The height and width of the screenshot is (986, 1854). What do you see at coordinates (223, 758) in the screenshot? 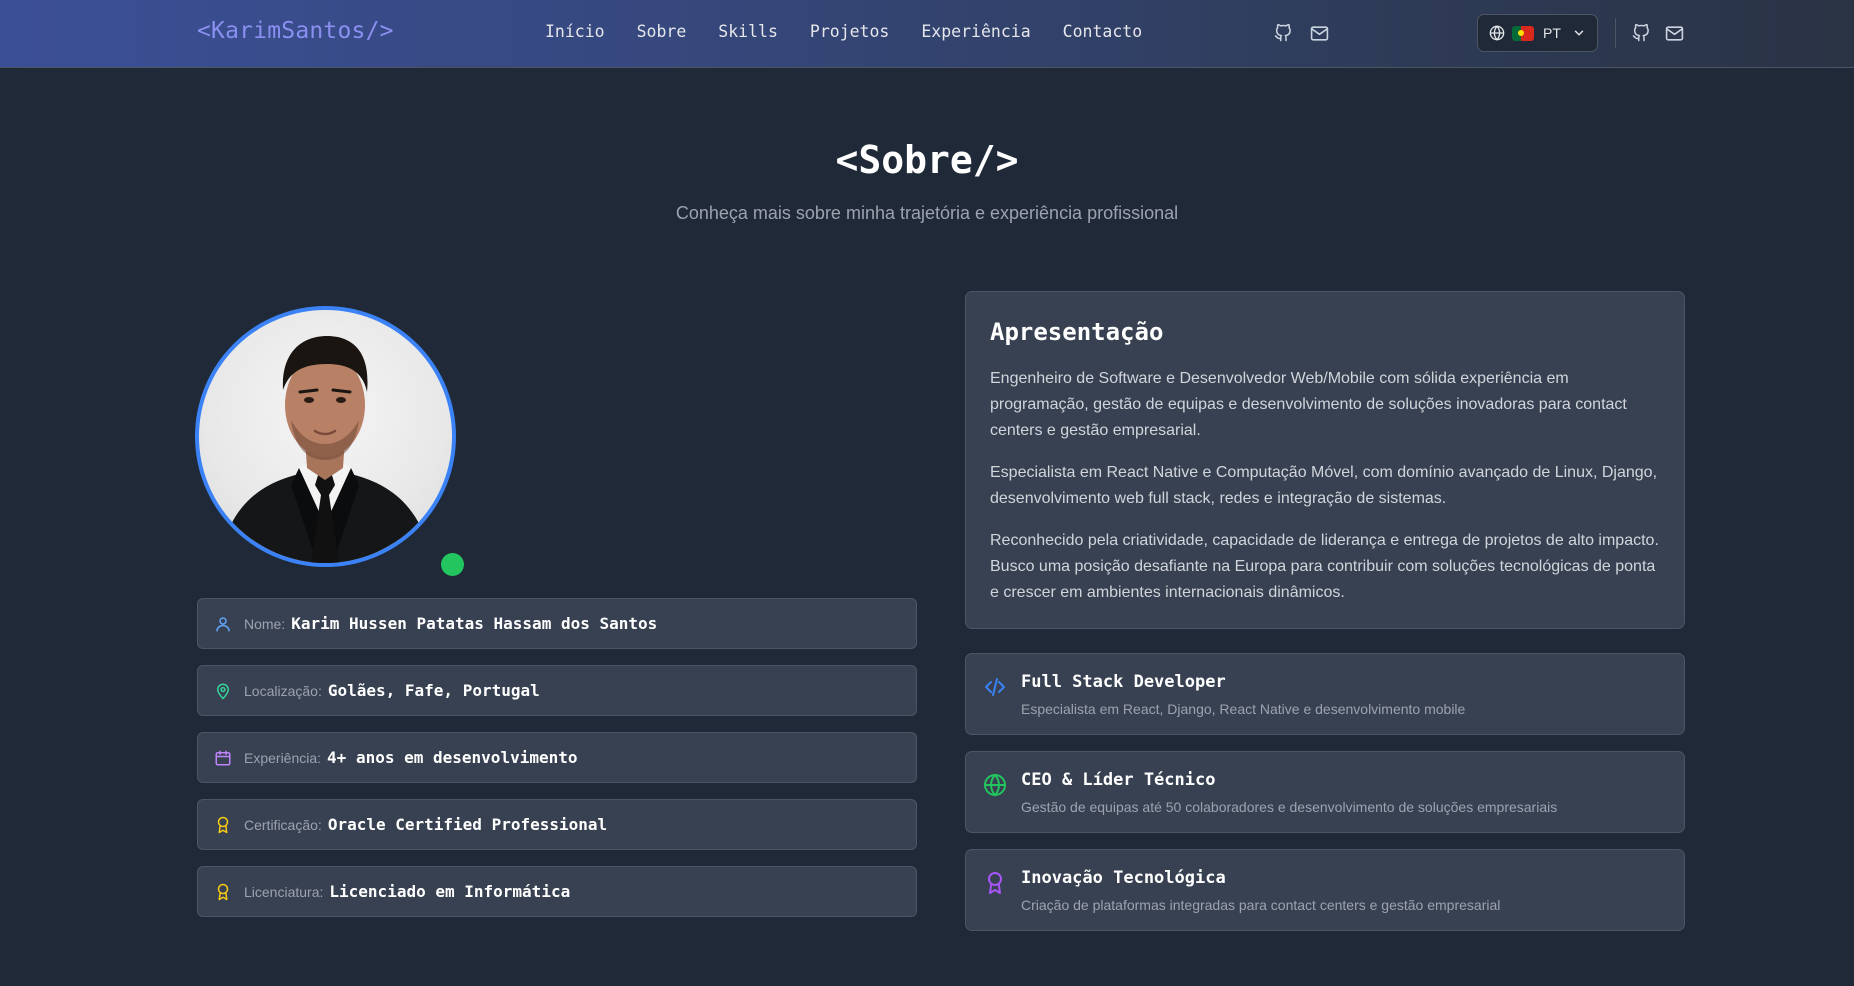
I see `calendar-icon` at bounding box center [223, 758].